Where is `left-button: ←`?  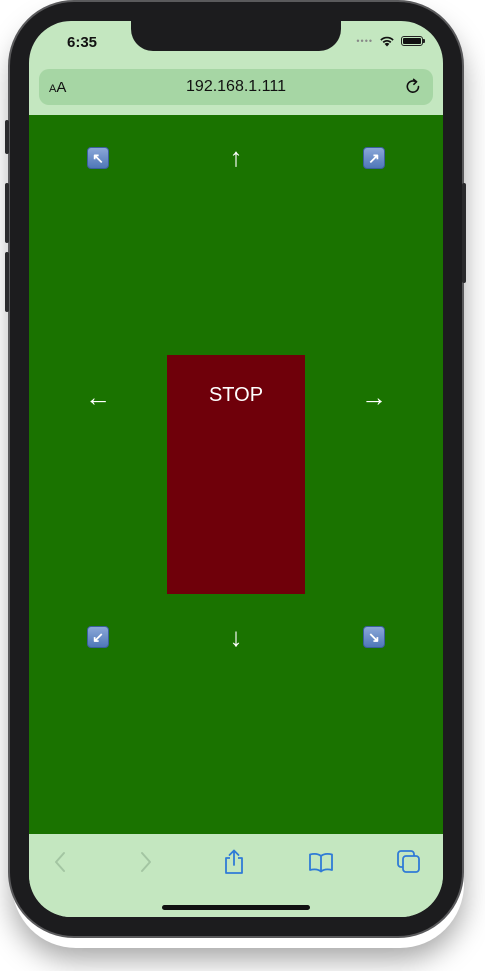
left-button: ← is located at coordinates (98, 397).